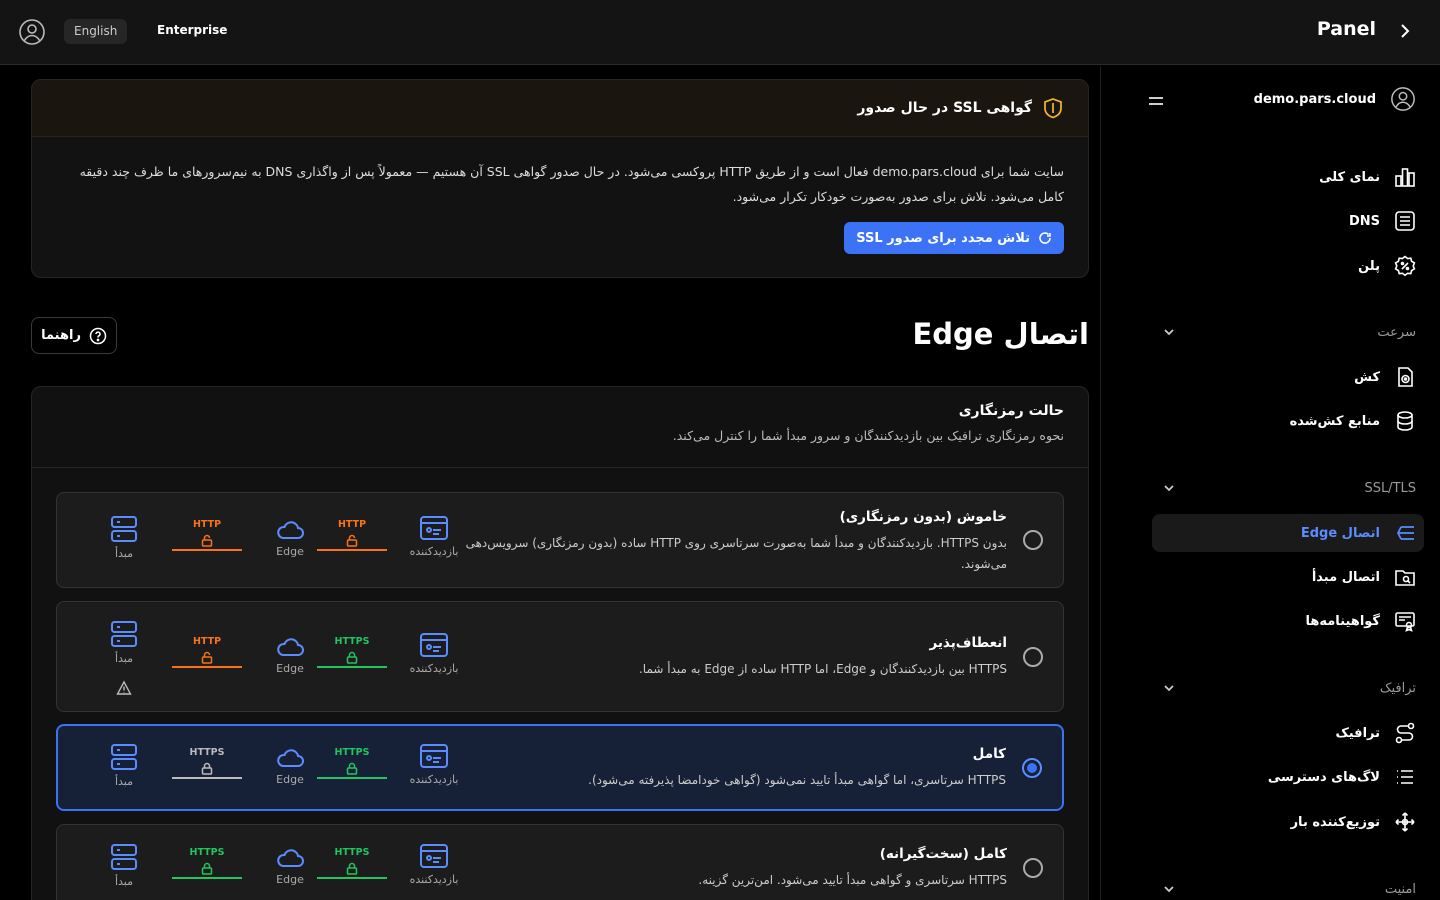 Image resolution: width=1440 pixels, height=900 pixels. Describe the element at coordinates (1288, 533) in the screenshot. I see `sidebar-item-edge-connection: اتصال Edge` at that location.